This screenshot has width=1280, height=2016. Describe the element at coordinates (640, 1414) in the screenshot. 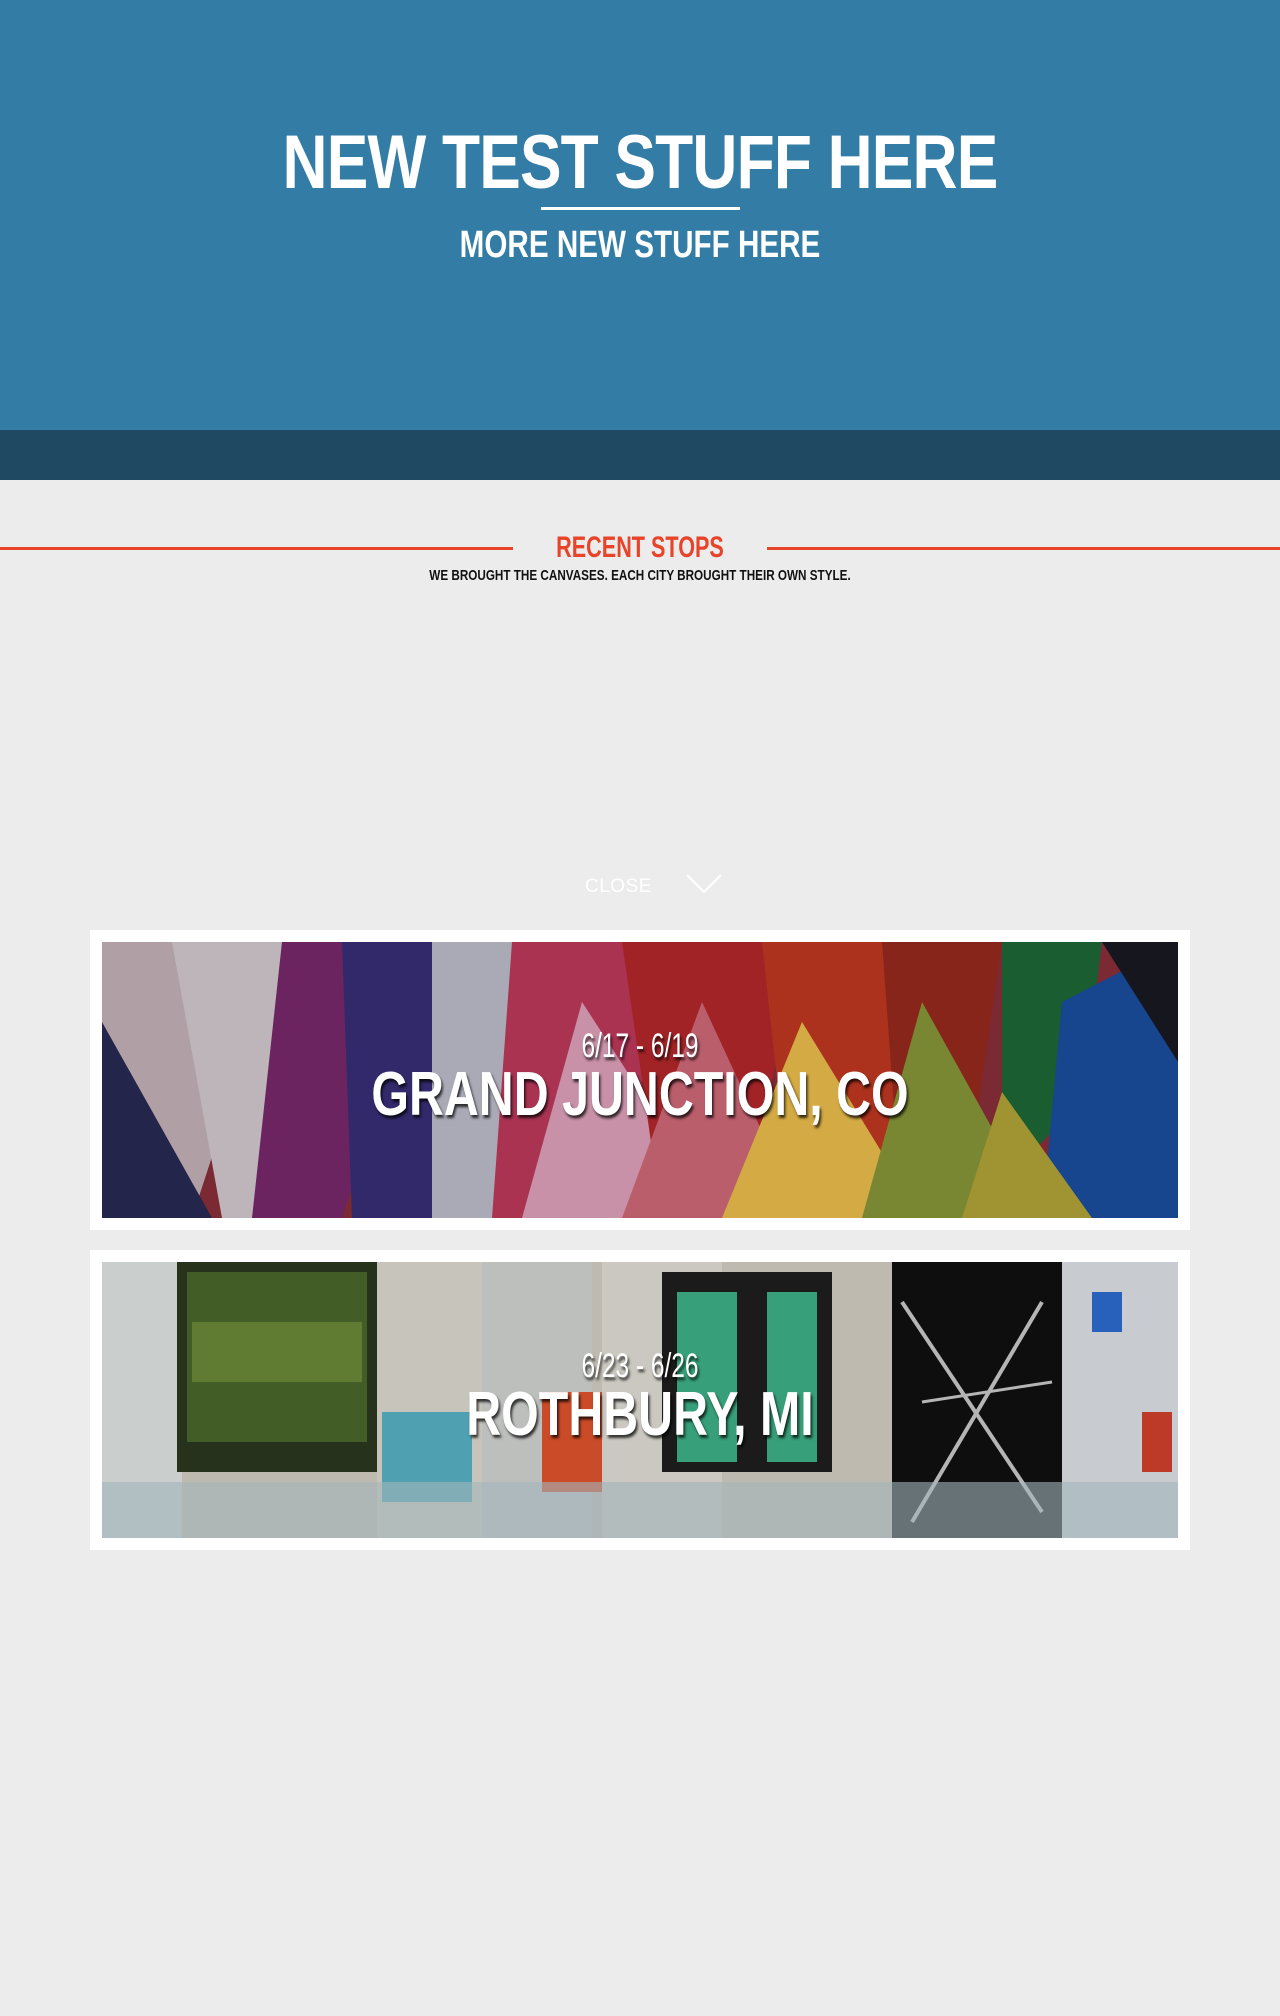

I see `stop-city: ROTHBURY, MI` at that location.